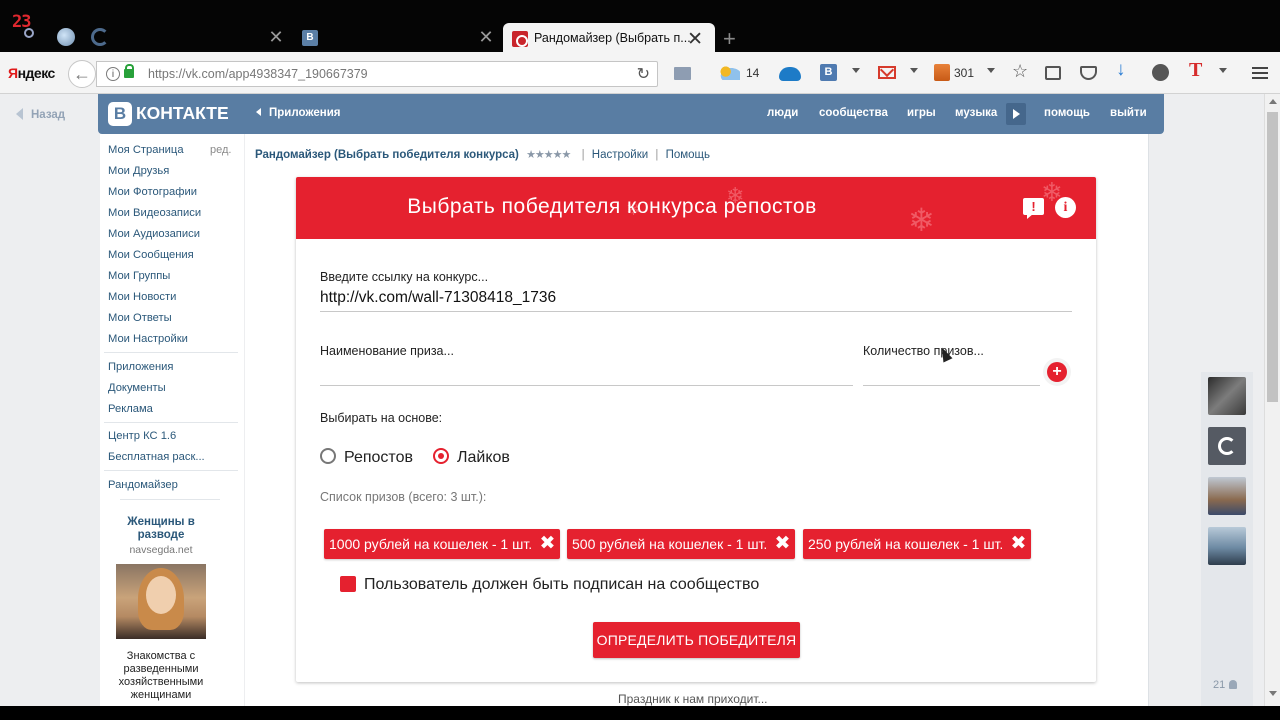  I want to click on radio-reposts, so click(328, 456).